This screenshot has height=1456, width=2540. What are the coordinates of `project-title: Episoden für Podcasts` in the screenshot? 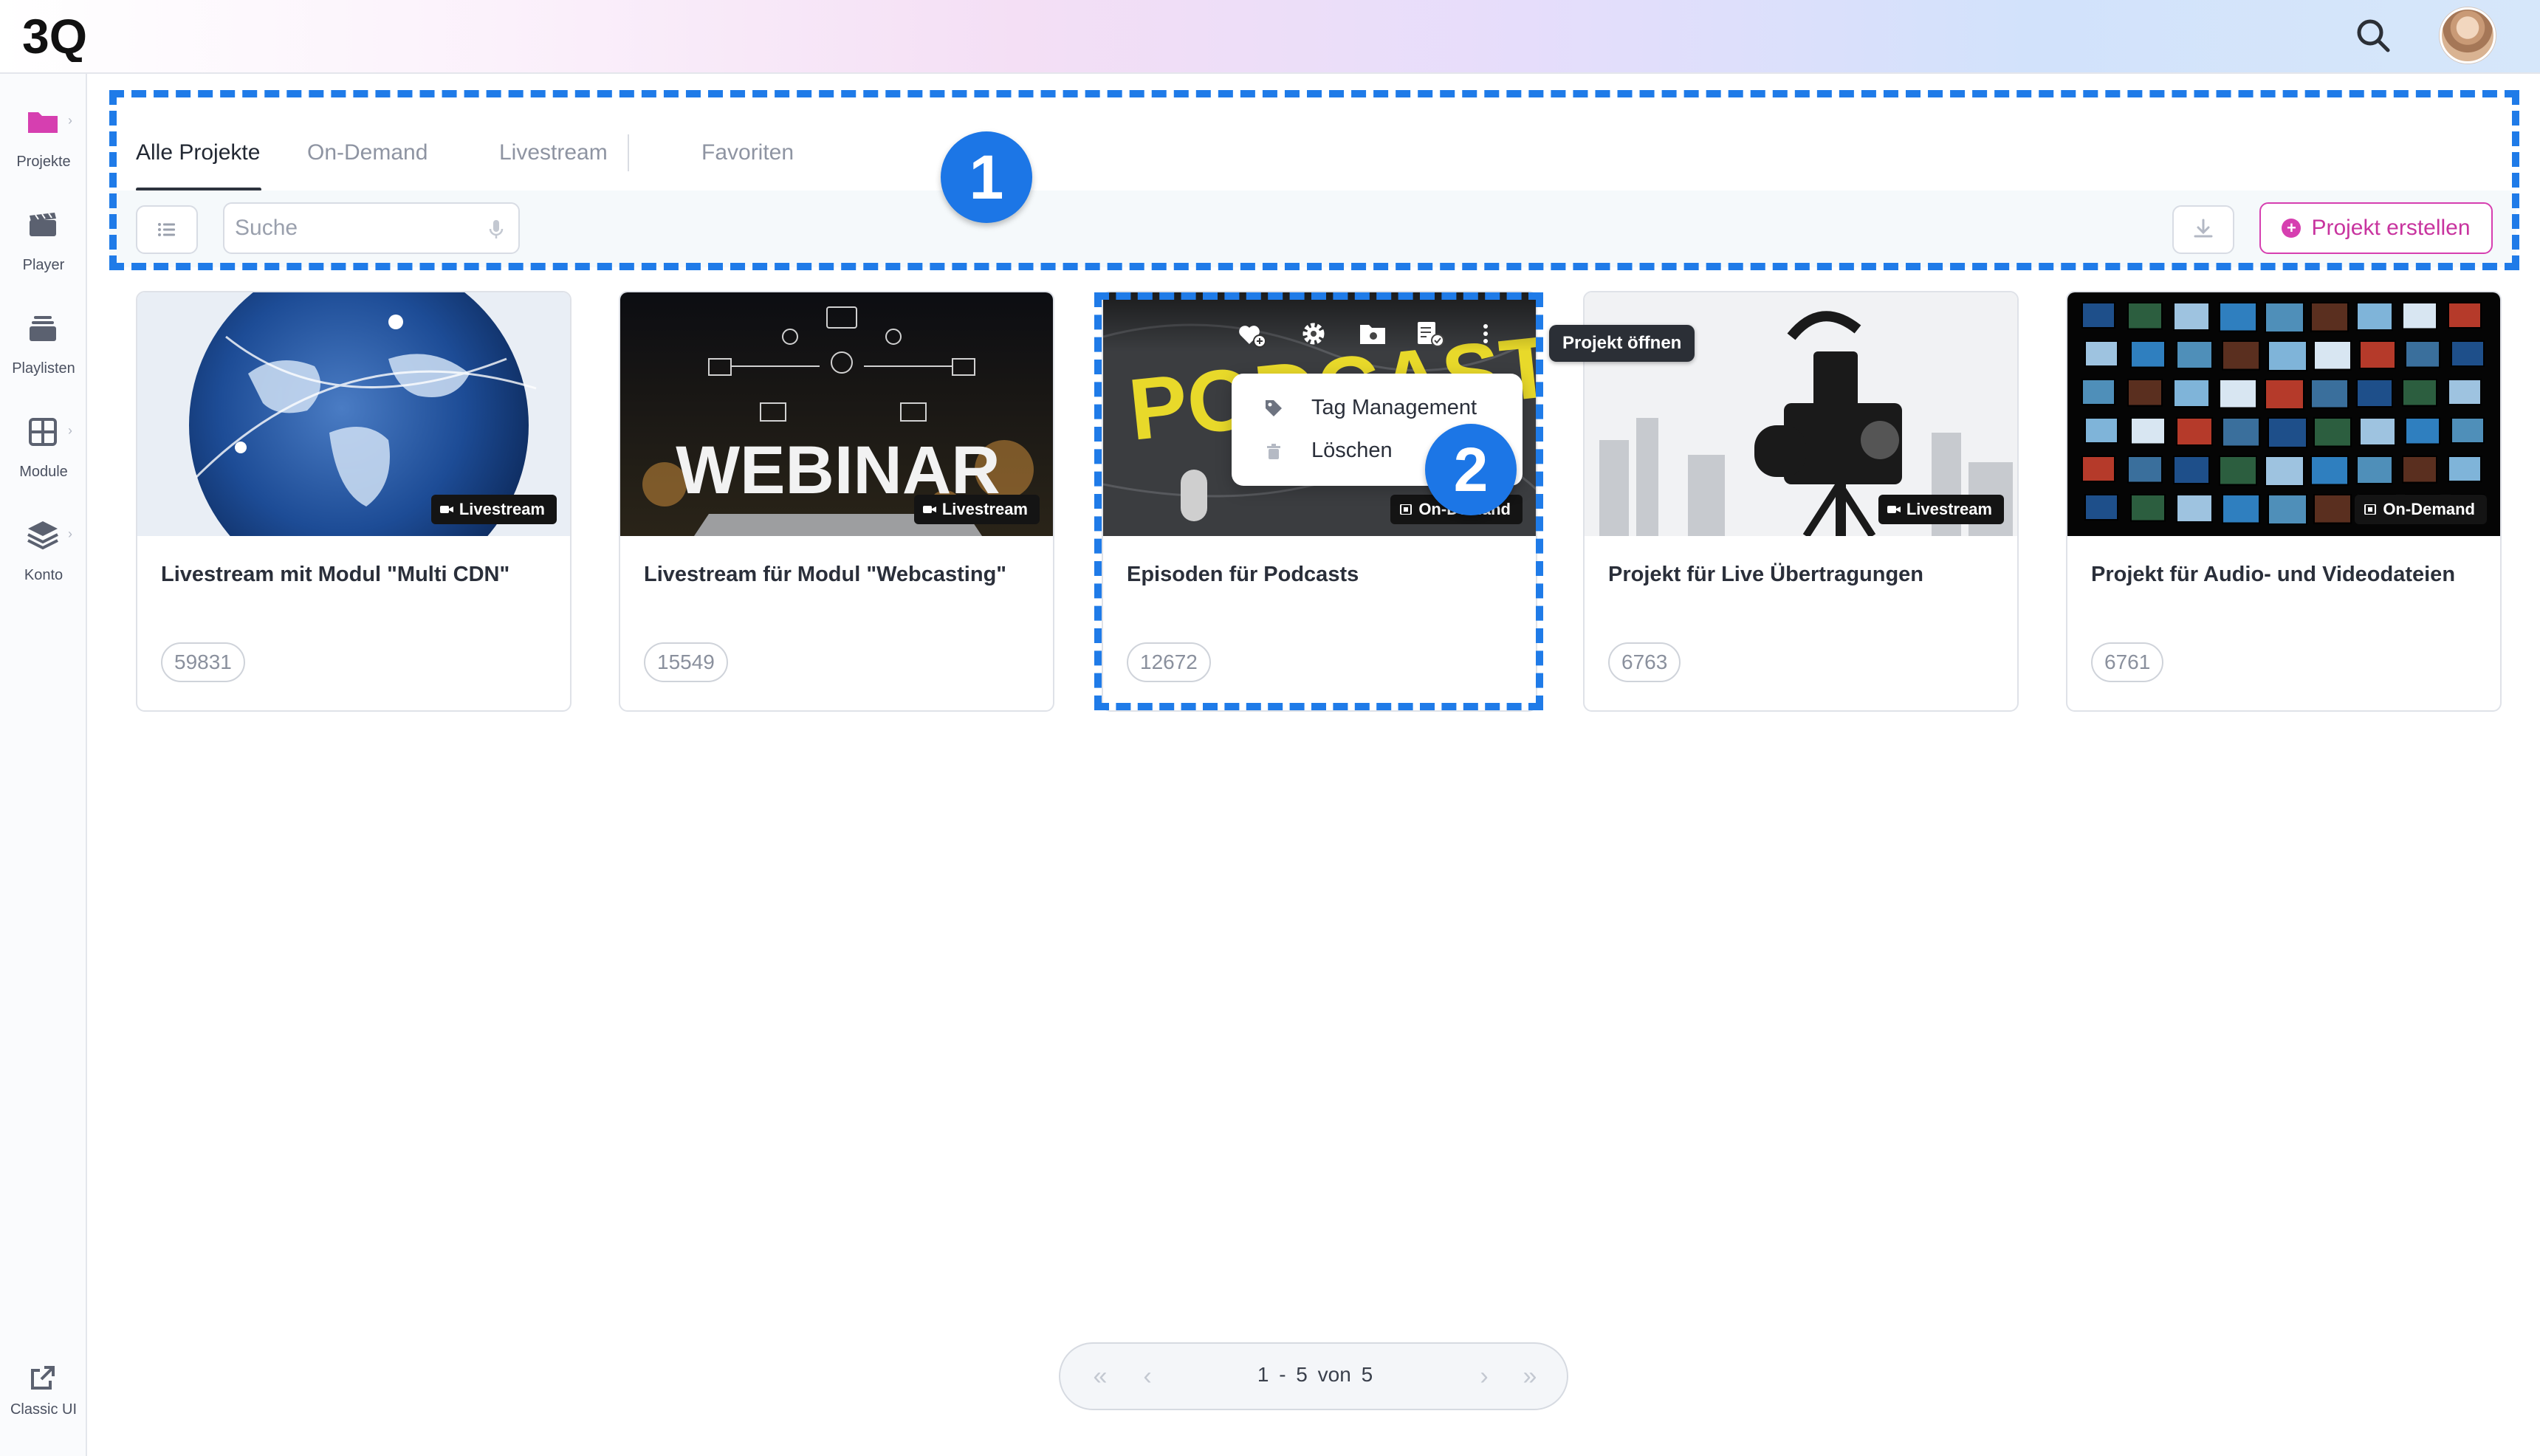 It's located at (1243, 574).